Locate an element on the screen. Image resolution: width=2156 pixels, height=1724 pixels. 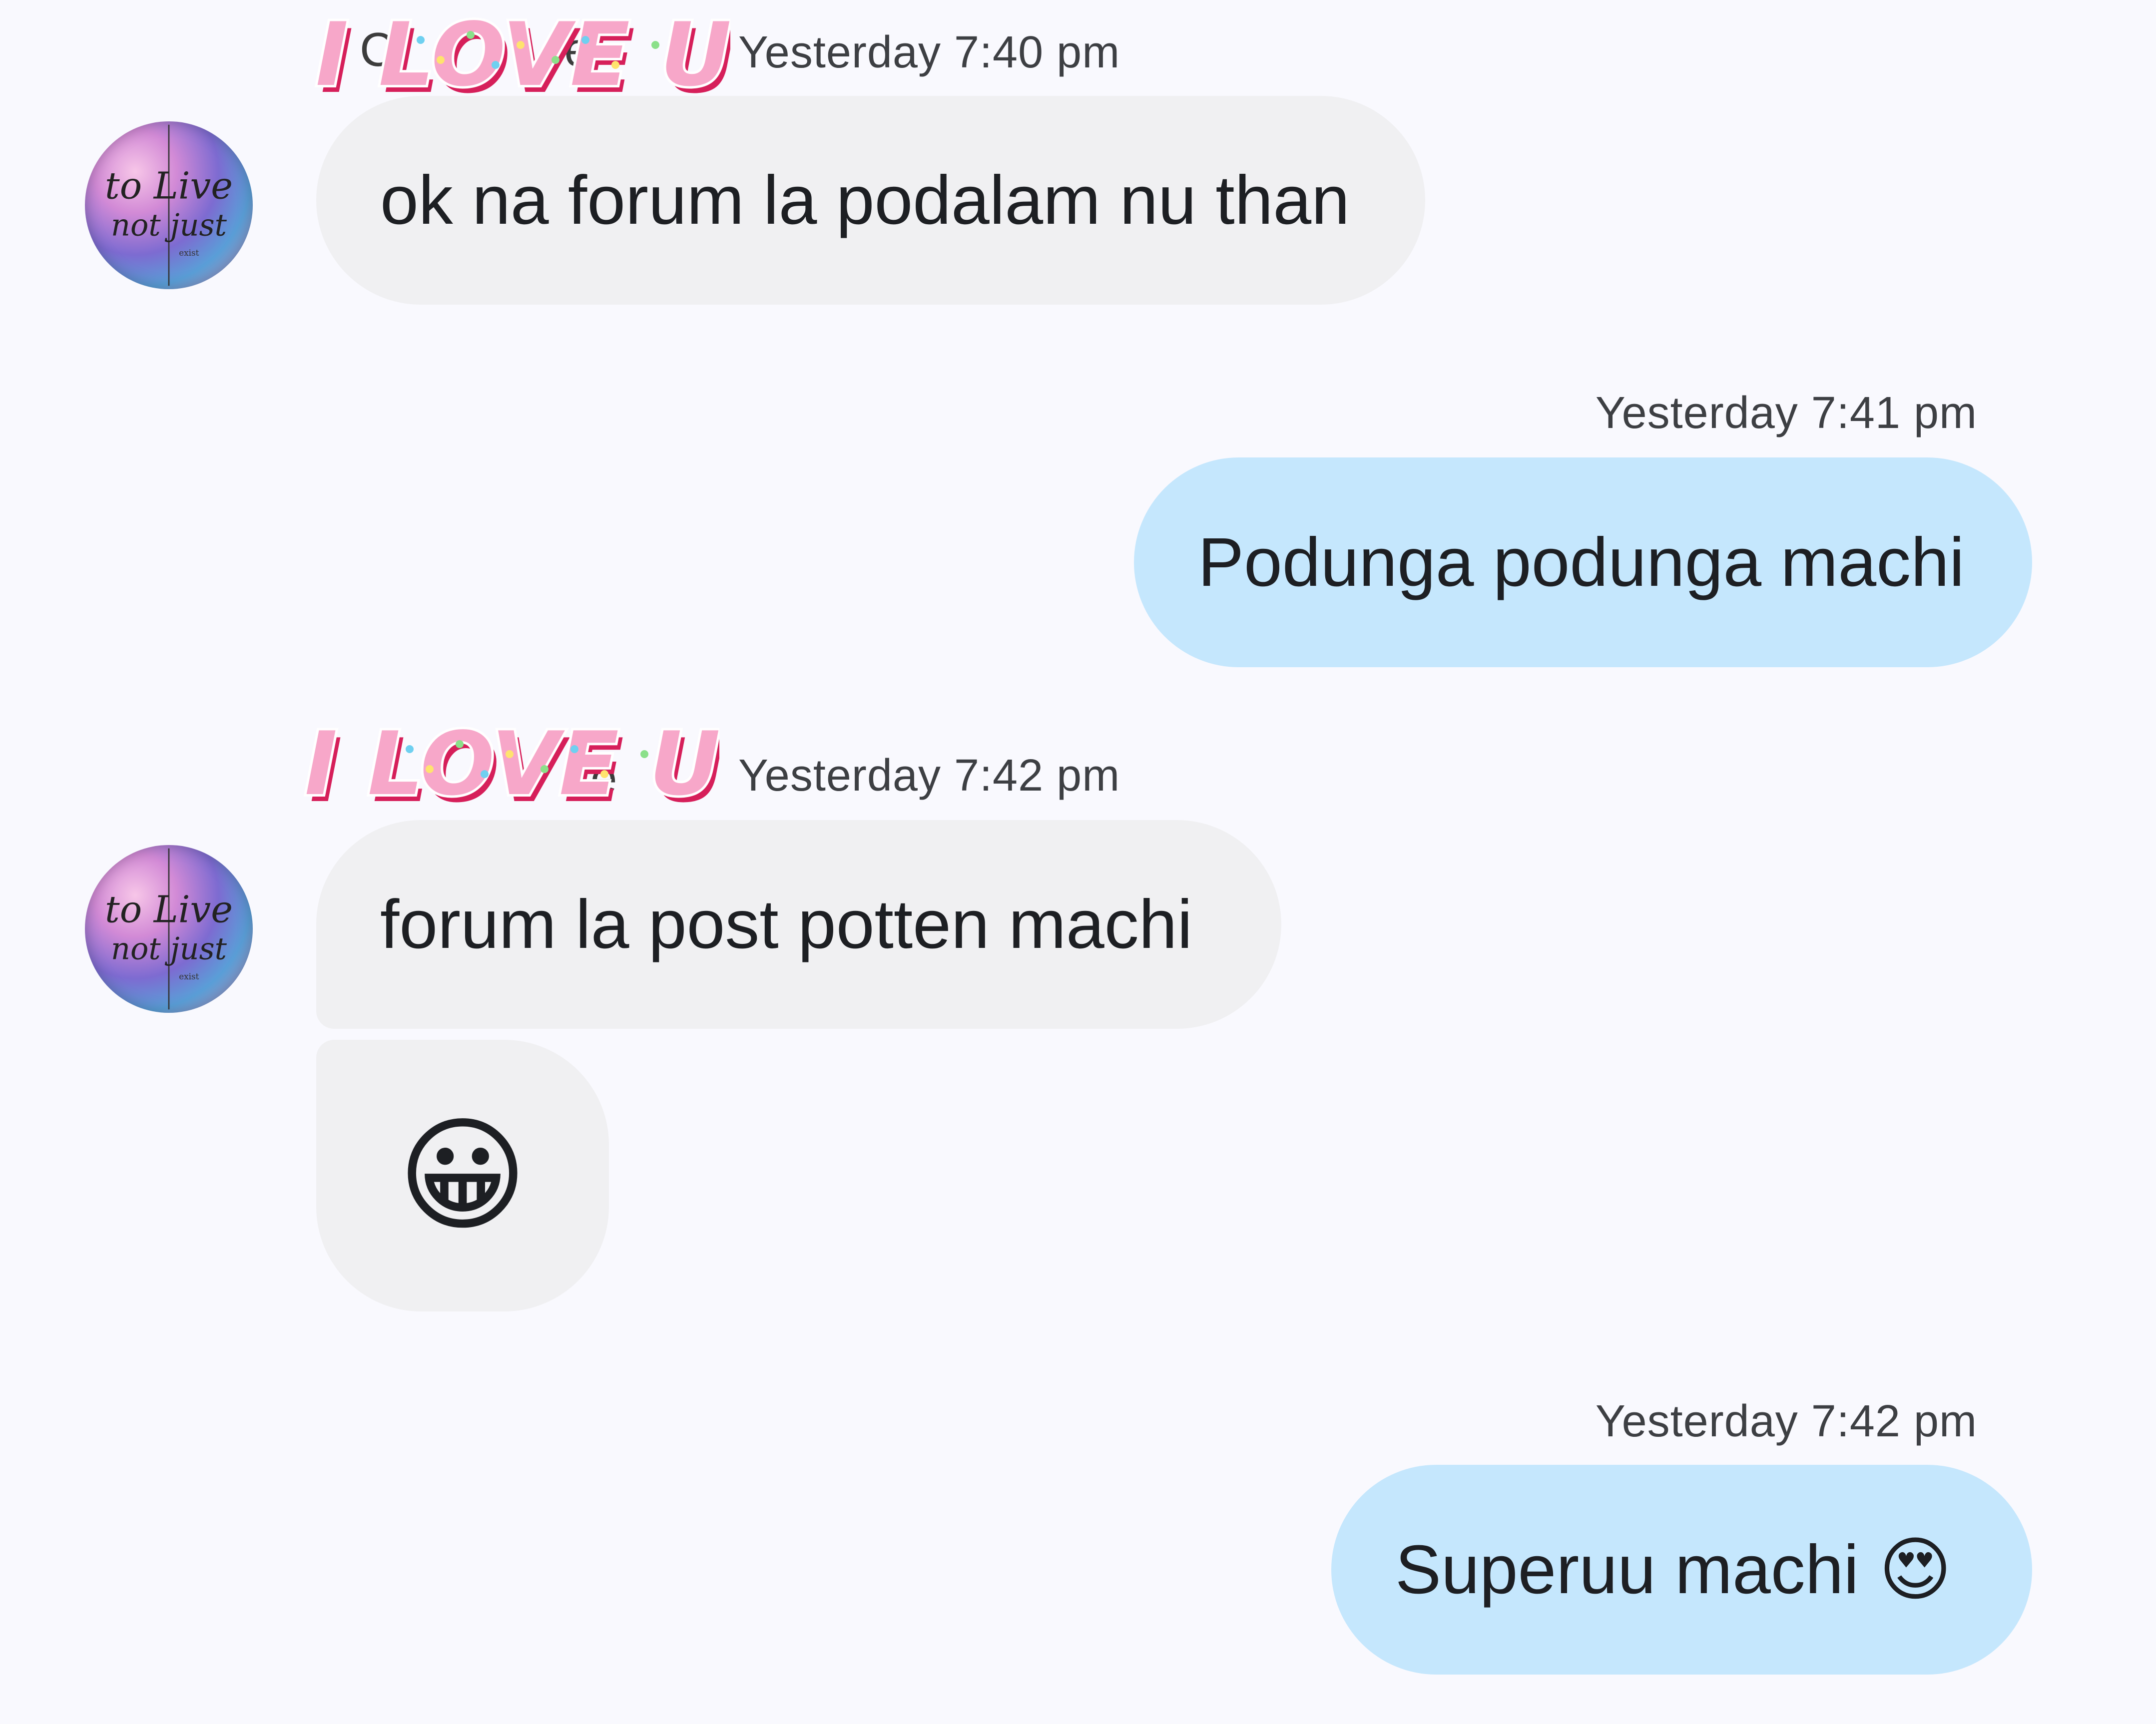
message-bubble-outgoing: Superuu machi 😍 is located at coordinates (1681, 1570).